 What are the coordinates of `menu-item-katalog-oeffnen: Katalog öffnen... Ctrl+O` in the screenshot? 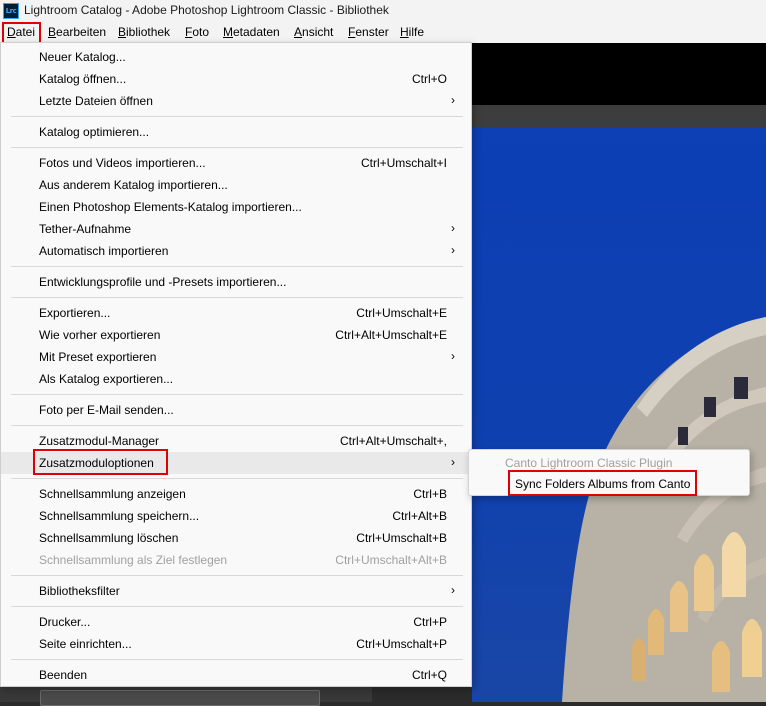 It's located at (236, 79).